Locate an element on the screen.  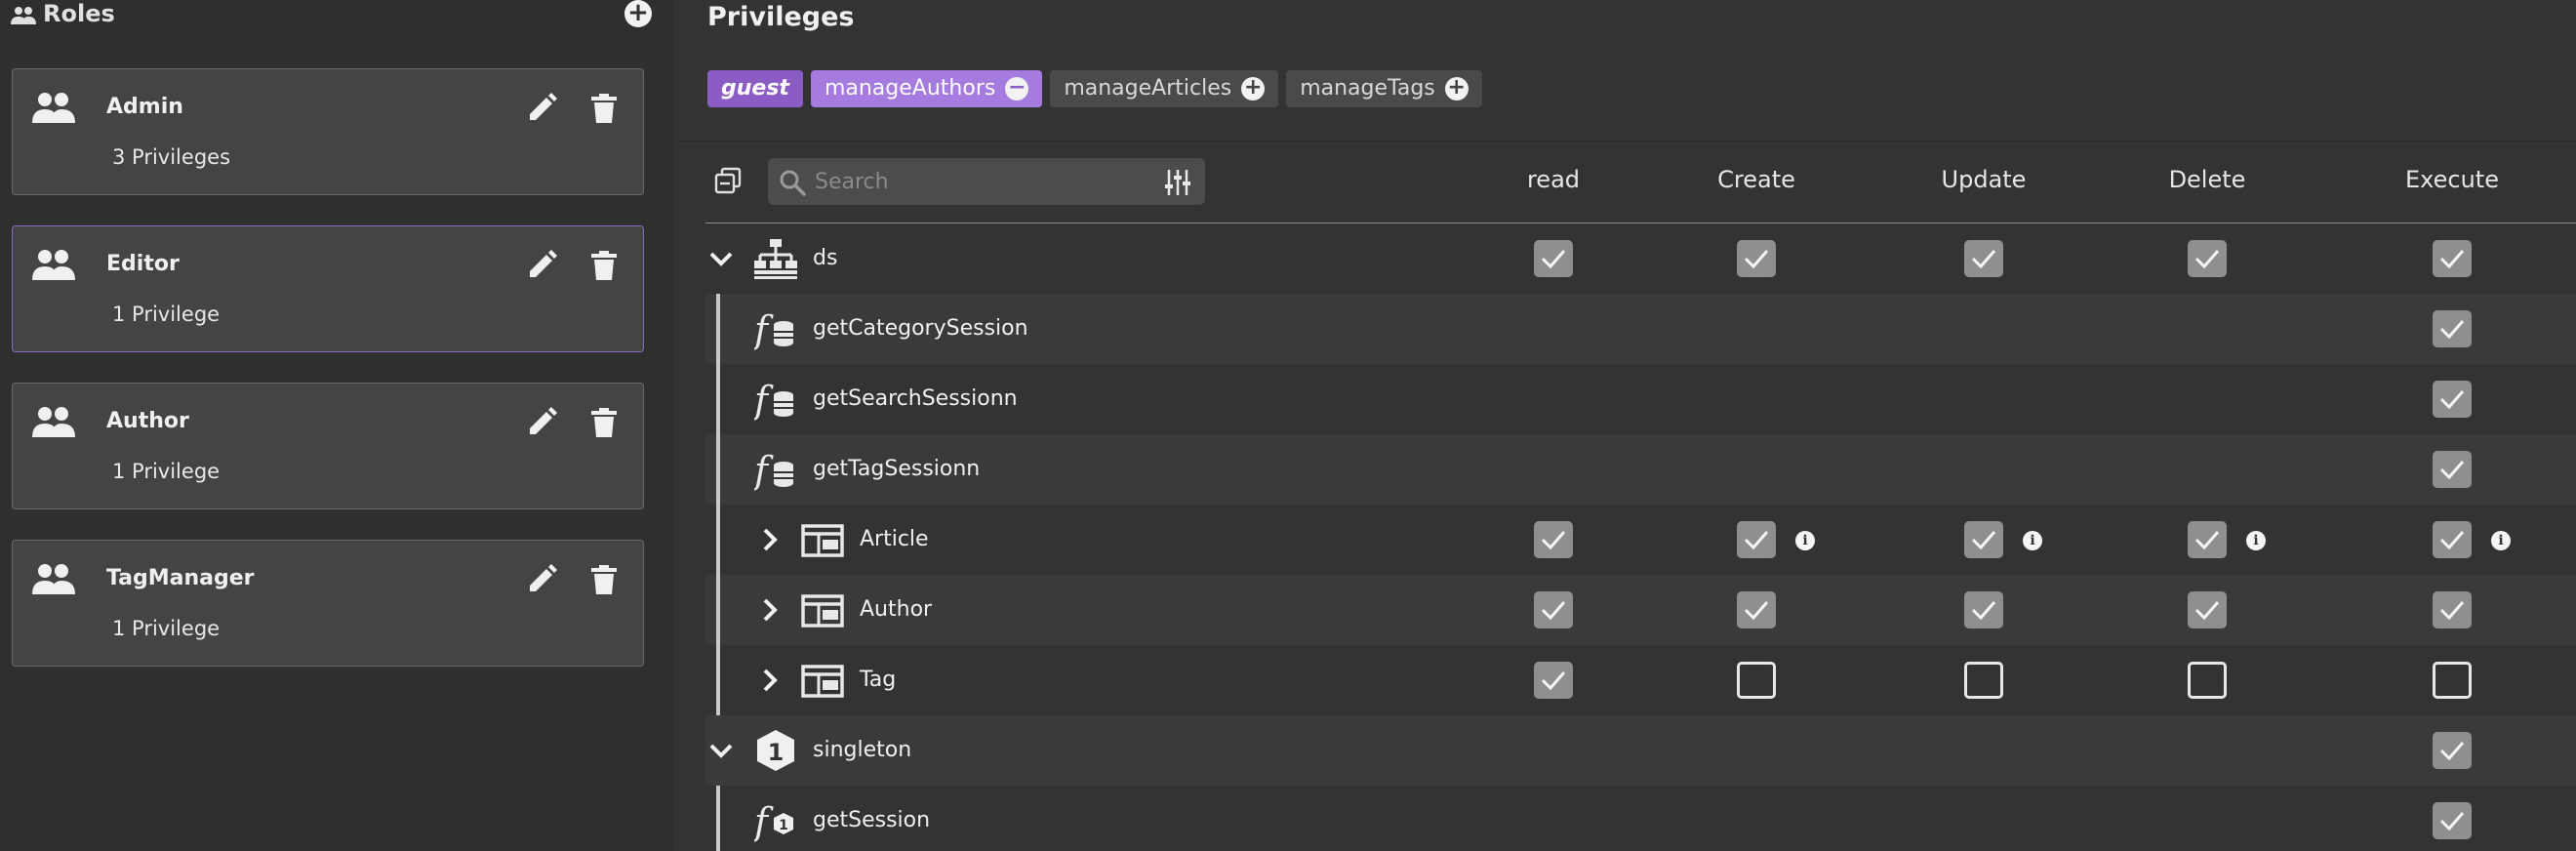
tree-row: 1 singleton is located at coordinates (1640, 750).